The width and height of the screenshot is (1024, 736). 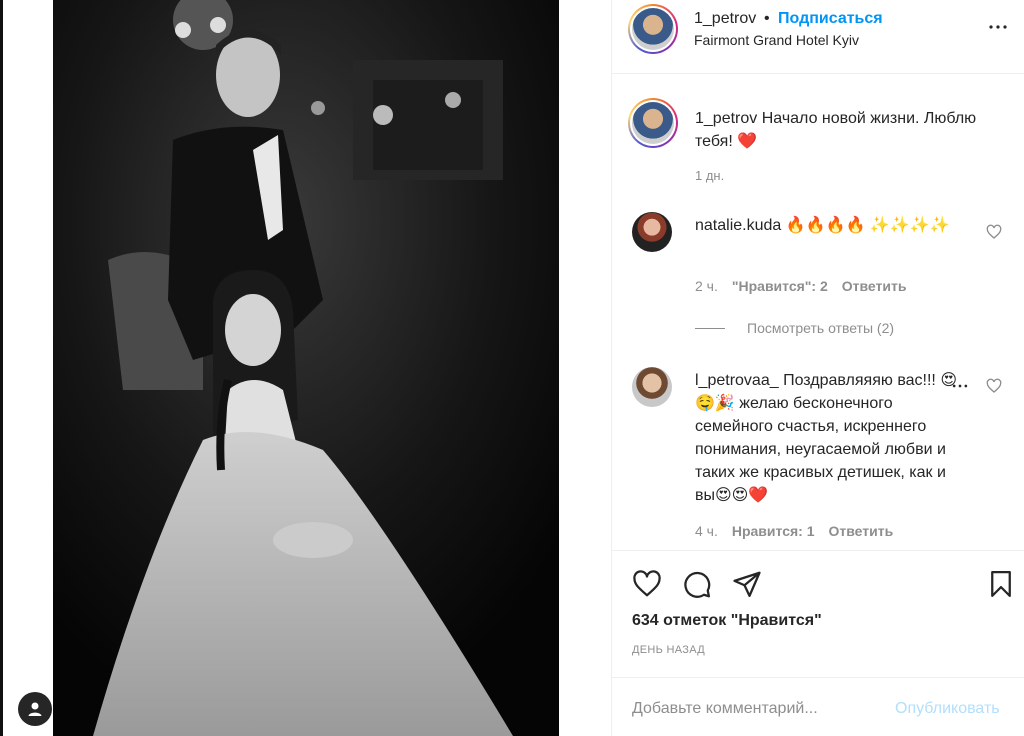 What do you see at coordinates (738, 225) in the screenshot?
I see `comment-username: natalie.kuda` at bounding box center [738, 225].